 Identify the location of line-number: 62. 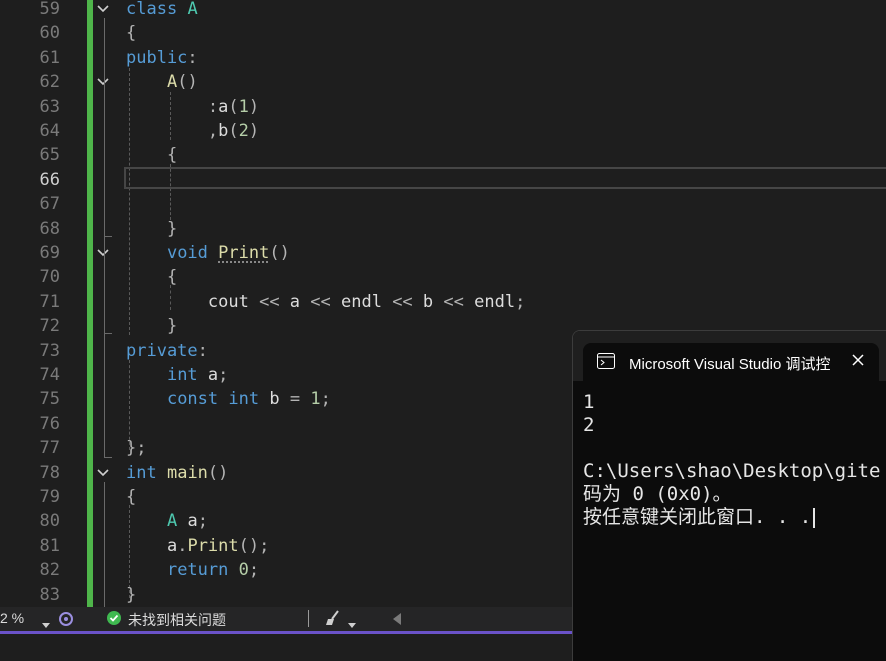
(49, 82).